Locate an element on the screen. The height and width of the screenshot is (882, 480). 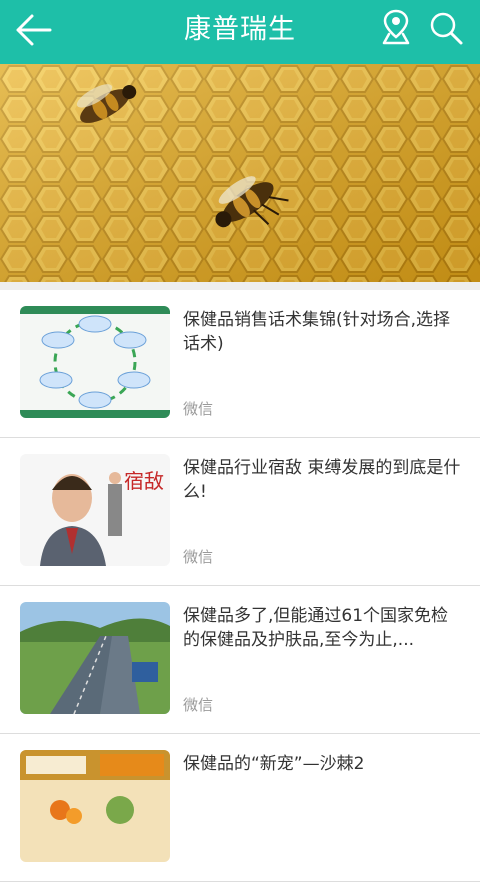
app-header: 康普瑞生 is located at coordinates (240, 32).